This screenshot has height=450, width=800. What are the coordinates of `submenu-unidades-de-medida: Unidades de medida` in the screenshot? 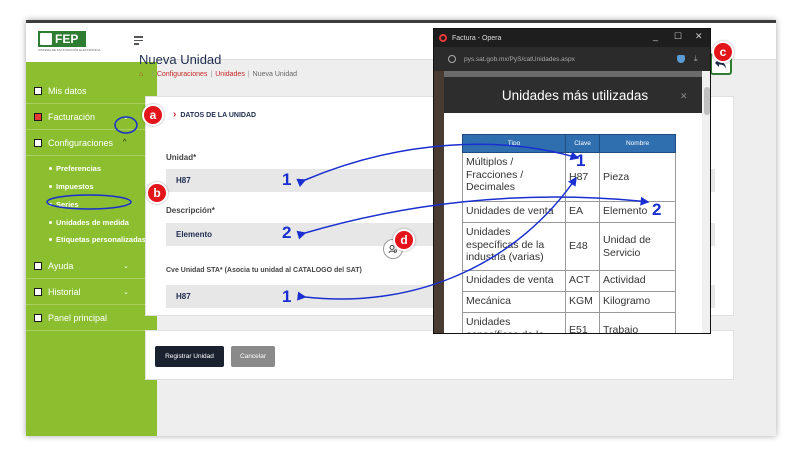 It's located at (89, 222).